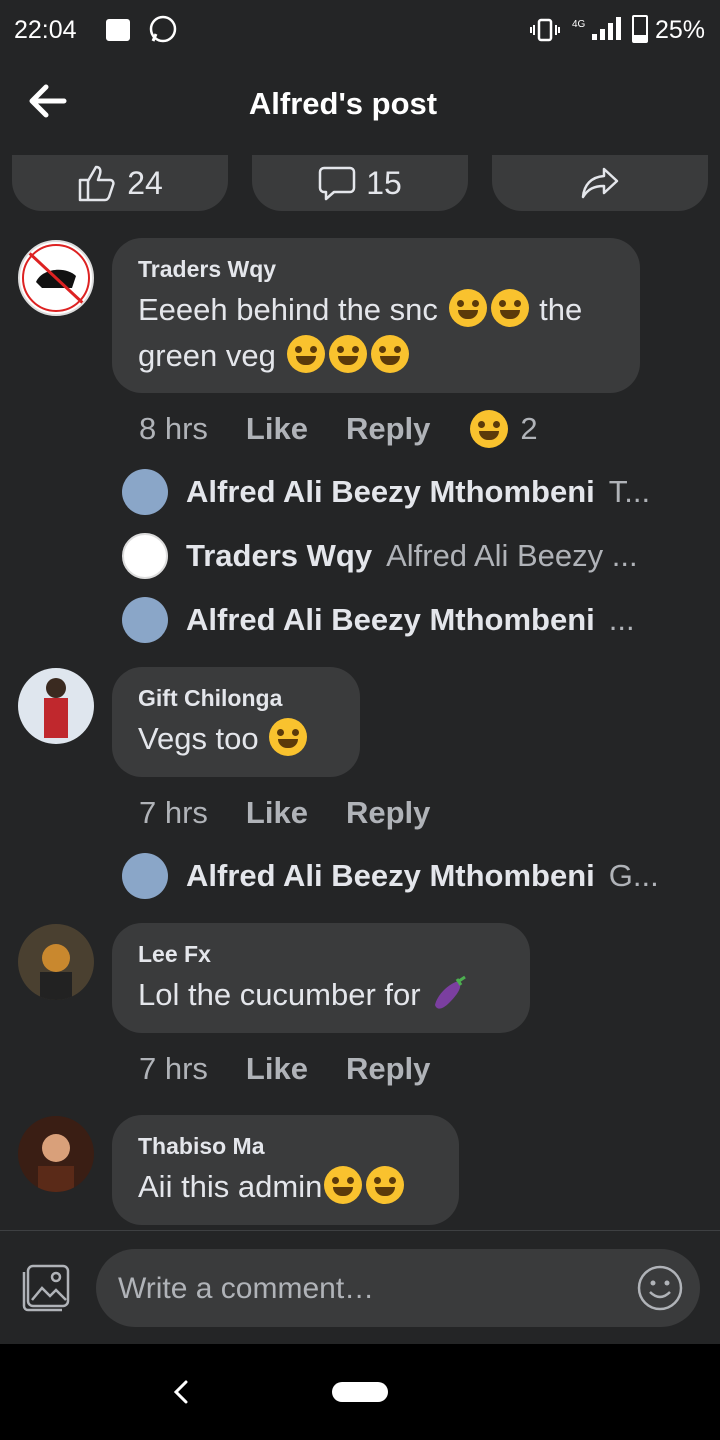  What do you see at coordinates (47, 1287) in the screenshot?
I see `photo-icon` at bounding box center [47, 1287].